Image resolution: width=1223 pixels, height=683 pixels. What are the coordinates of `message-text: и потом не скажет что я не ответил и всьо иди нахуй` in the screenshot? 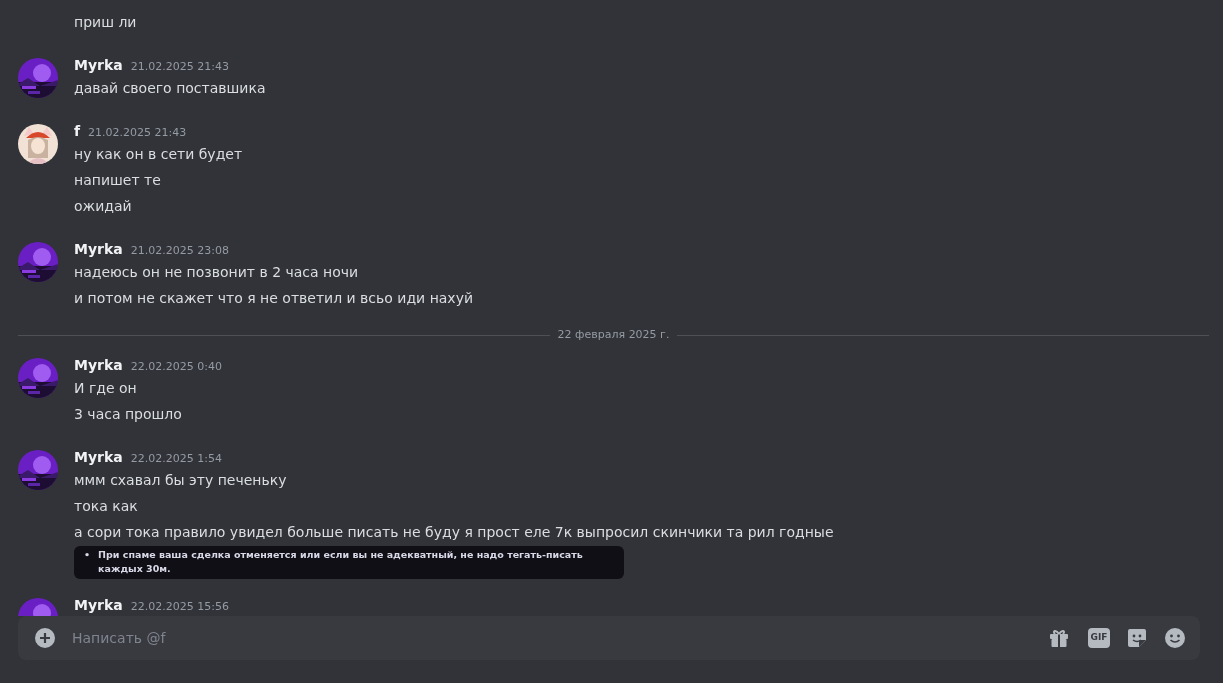 It's located at (274, 298).